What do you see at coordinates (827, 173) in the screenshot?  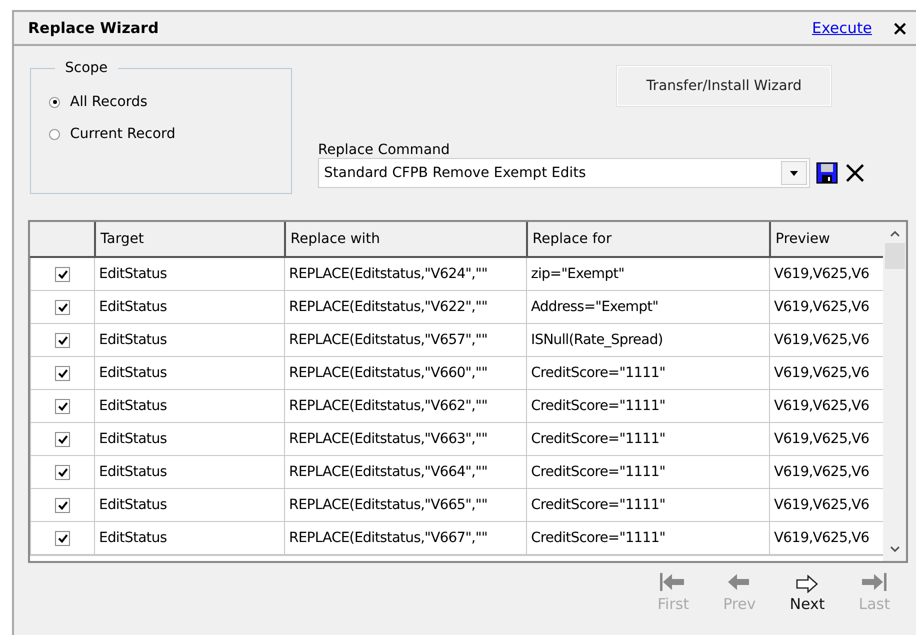 I see `save-icon` at bounding box center [827, 173].